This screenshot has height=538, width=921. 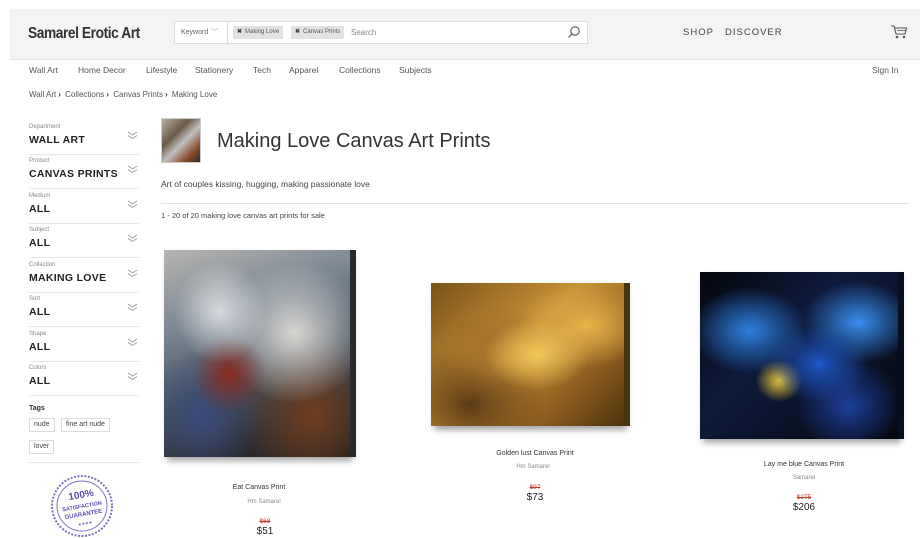 I want to click on category-tech: Tech, so click(x=262, y=70).